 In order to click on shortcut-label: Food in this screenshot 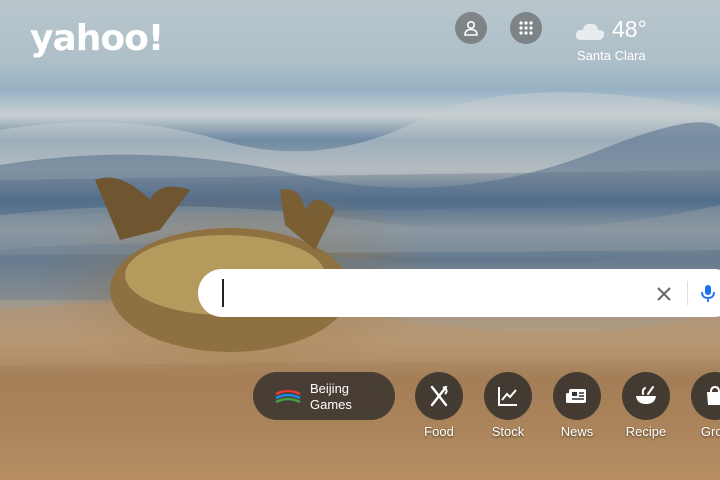, I will do `click(439, 431)`.